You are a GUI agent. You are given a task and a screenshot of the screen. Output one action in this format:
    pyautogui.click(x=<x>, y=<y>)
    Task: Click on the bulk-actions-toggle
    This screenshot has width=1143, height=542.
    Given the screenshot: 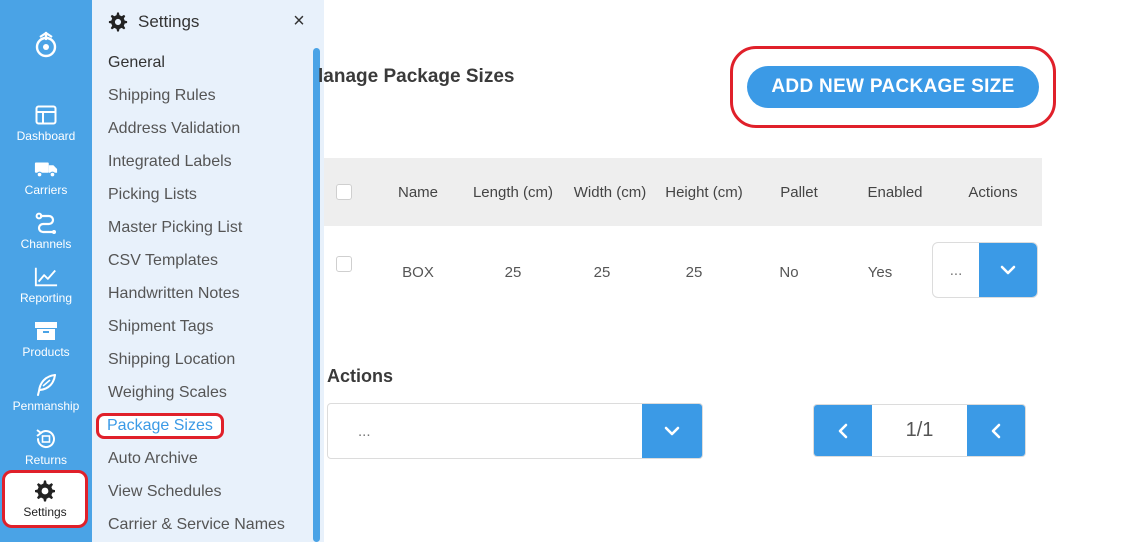 What is the action you would take?
    pyautogui.click(x=672, y=431)
    